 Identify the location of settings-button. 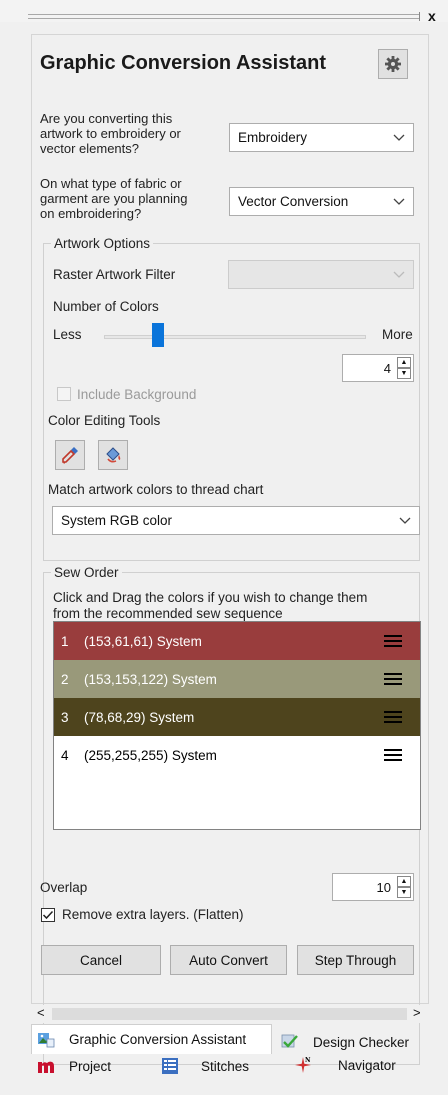
(393, 64).